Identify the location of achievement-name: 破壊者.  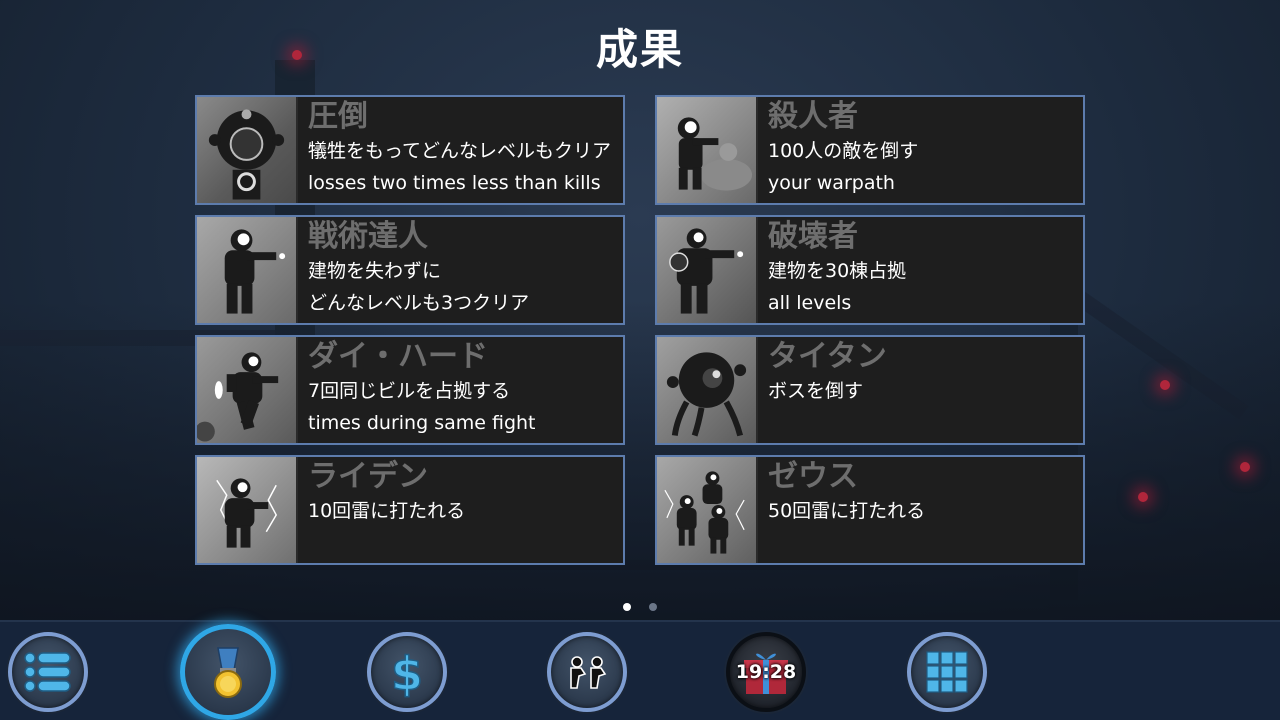
(813, 236).